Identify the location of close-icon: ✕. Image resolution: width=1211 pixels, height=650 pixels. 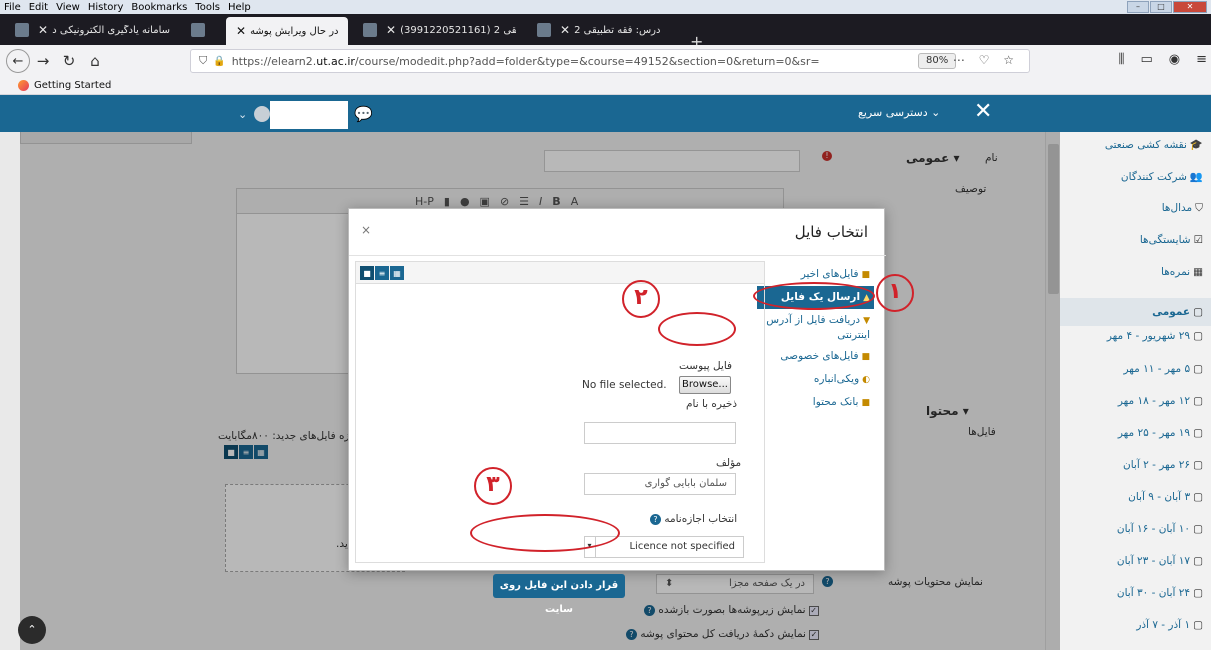
(983, 111).